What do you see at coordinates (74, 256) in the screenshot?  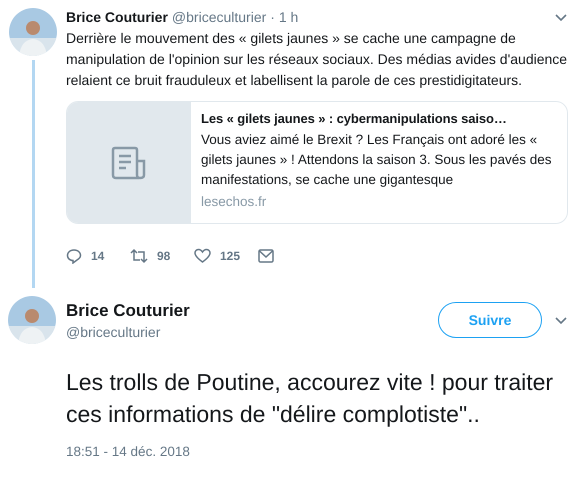 I see `reply-icon` at bounding box center [74, 256].